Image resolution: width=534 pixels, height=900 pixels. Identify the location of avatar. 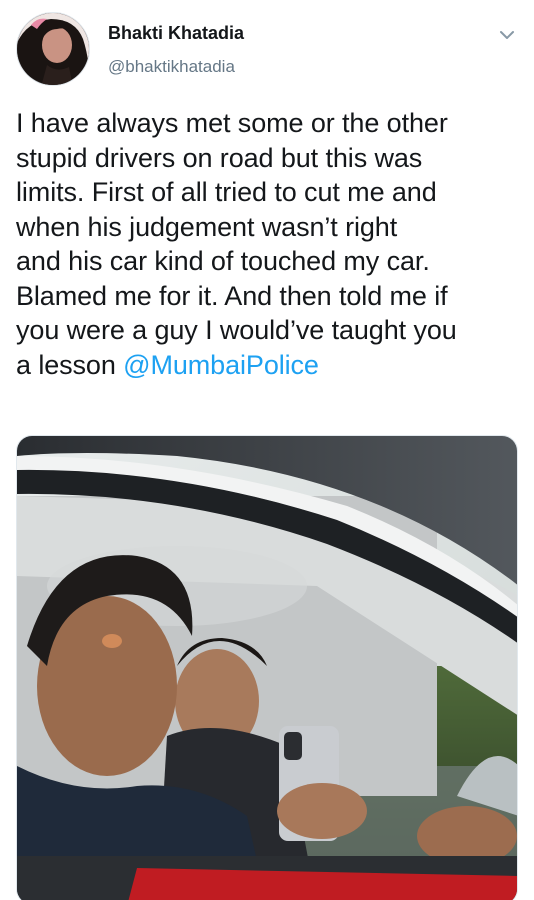
(53, 49).